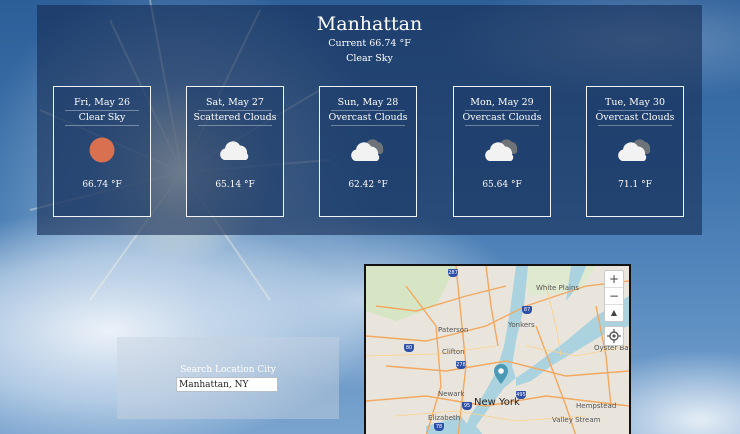 The width and height of the screenshot is (740, 434). What do you see at coordinates (439, 427) in the screenshot?
I see `highway-shield: 78` at bounding box center [439, 427].